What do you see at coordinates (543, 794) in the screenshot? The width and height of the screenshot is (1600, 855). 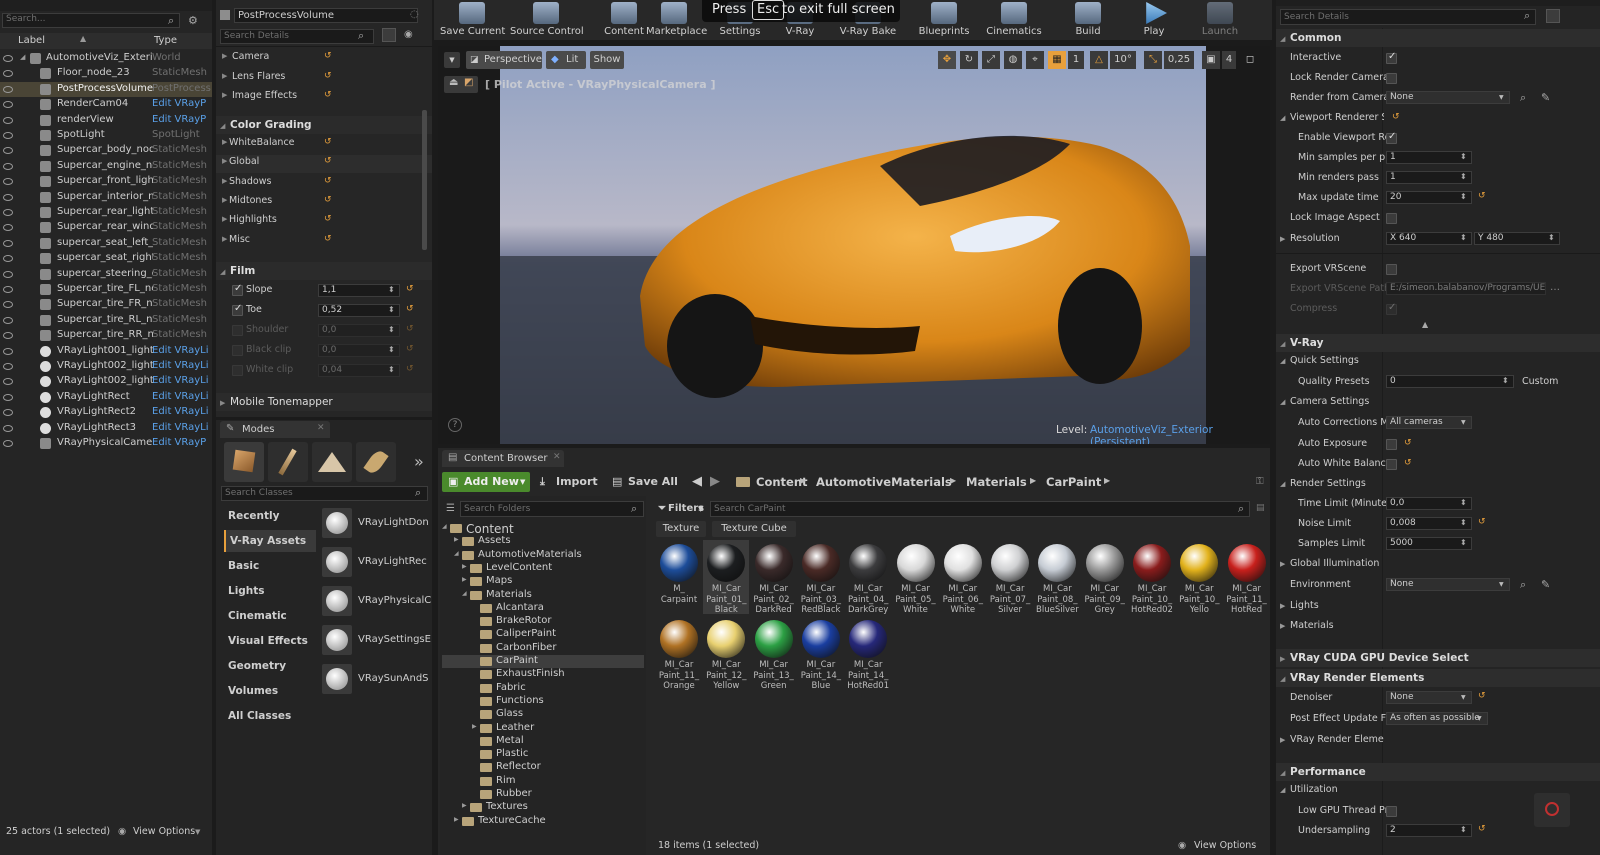 I see `folder-tree-item: Rubber` at bounding box center [543, 794].